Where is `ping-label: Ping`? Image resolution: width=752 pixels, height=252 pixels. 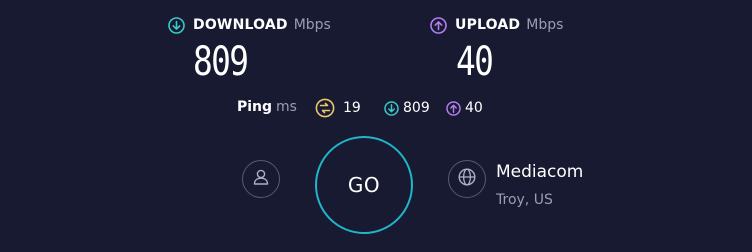
ping-label: Ping is located at coordinates (255, 107).